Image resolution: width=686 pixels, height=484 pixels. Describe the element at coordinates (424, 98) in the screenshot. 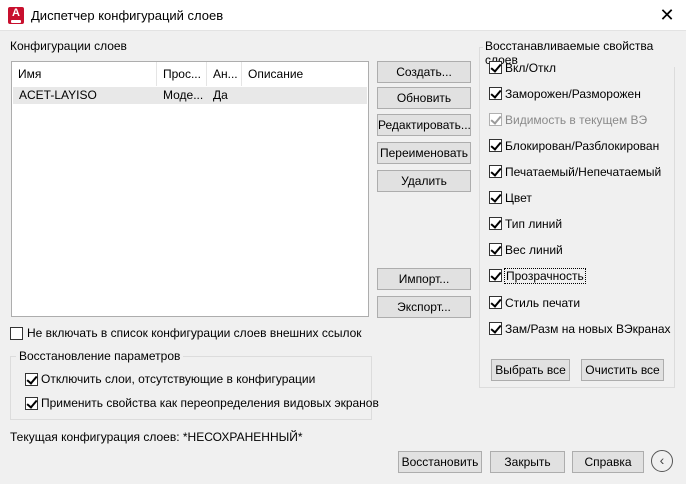

I see `update-button: Обновить` at that location.